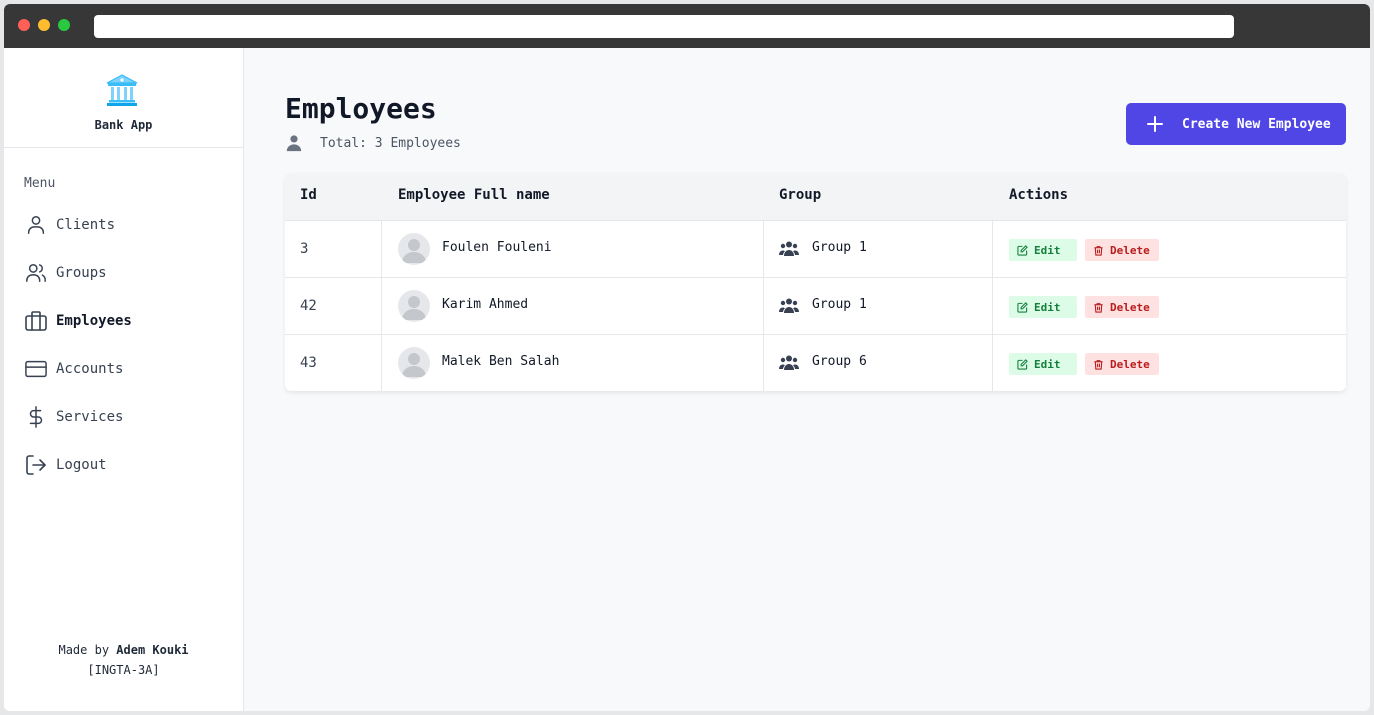 This screenshot has width=1374, height=715. Describe the element at coordinates (124, 465) in the screenshot. I see `sidebar-item-logout: Logout` at that location.